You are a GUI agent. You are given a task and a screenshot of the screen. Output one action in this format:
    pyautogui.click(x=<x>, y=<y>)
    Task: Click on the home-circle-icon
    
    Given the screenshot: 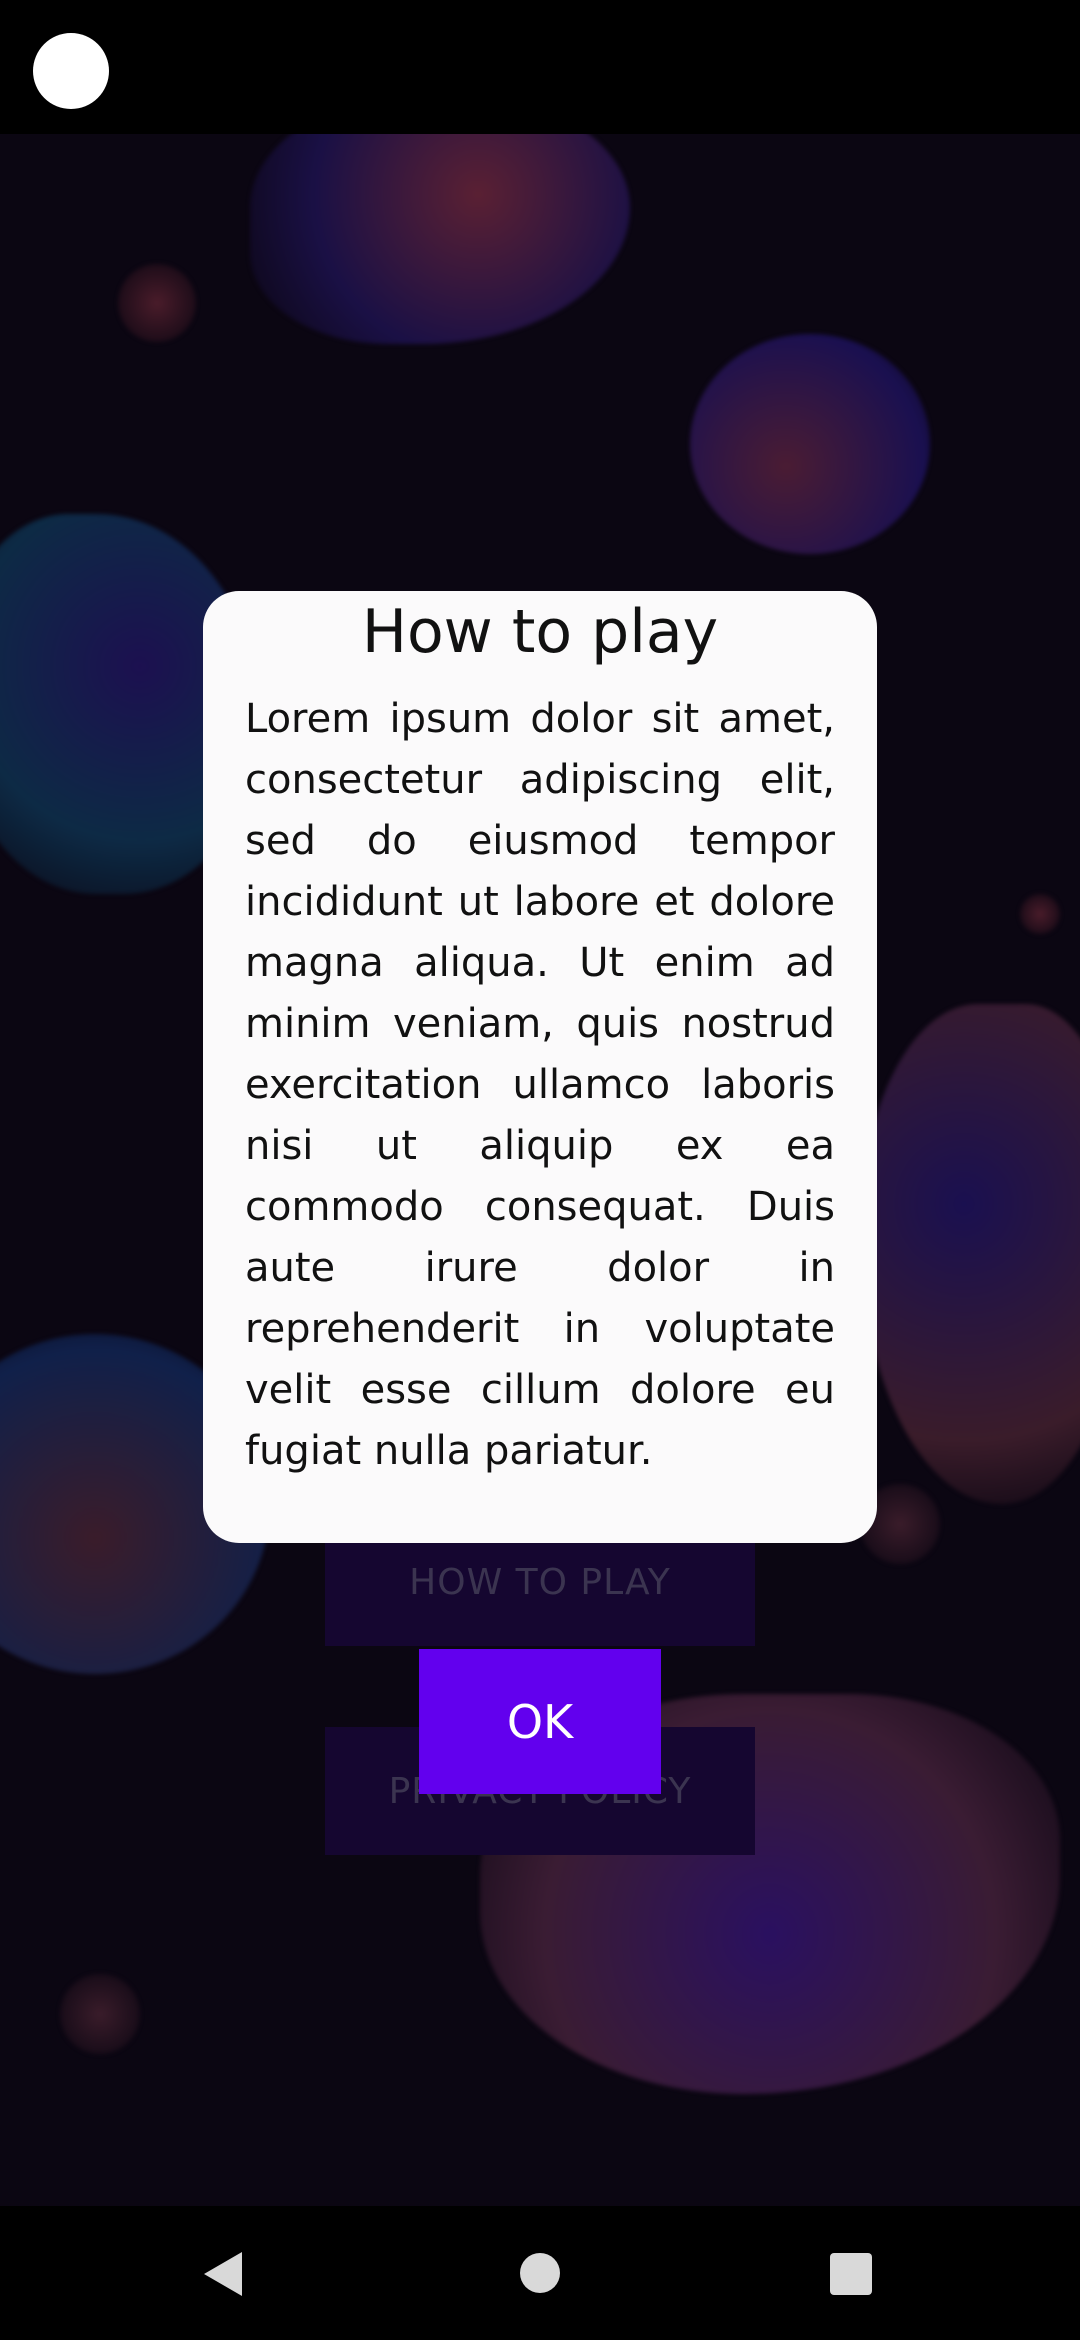 What is the action you would take?
    pyautogui.click(x=540, y=2273)
    